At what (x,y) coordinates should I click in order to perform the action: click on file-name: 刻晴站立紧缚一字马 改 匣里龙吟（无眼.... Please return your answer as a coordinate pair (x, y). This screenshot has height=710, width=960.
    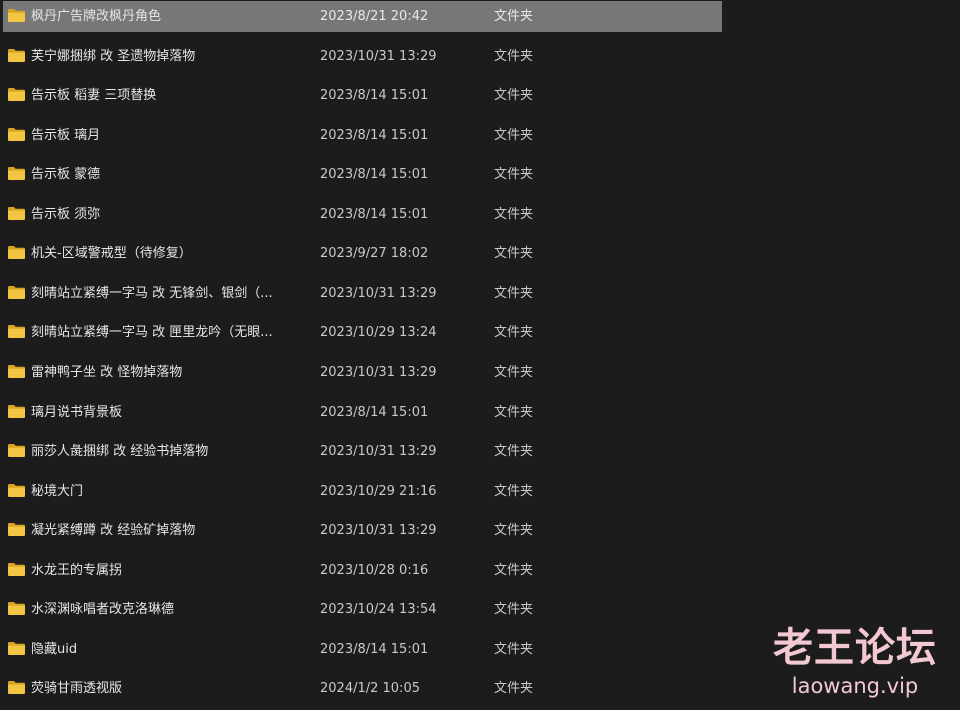
    Looking at the image, I should click on (152, 333).